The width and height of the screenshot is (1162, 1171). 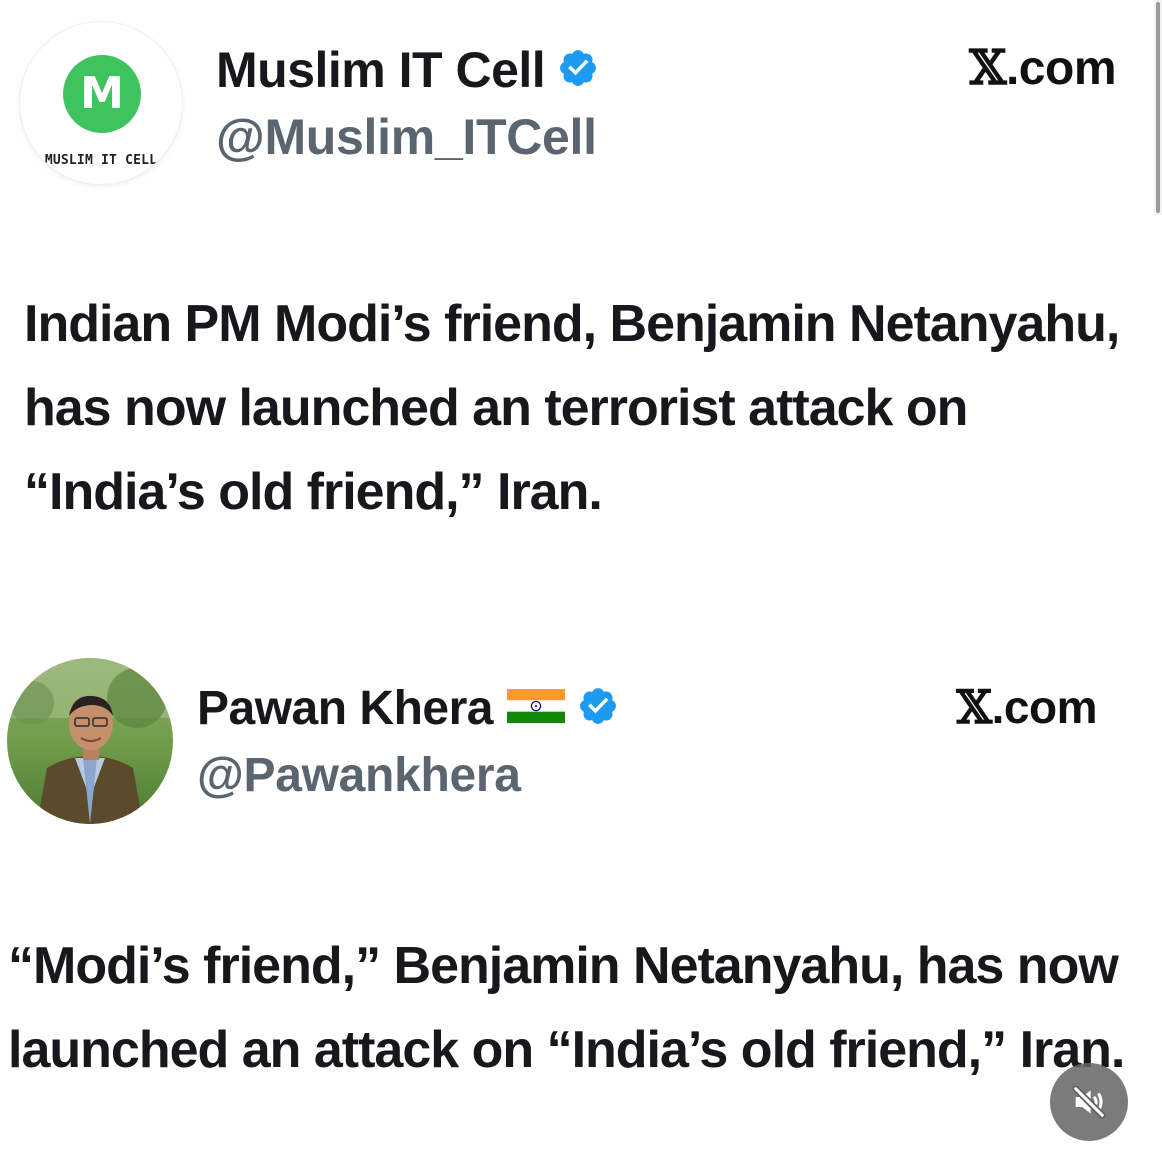 I want to click on author-handle: @Pawankhera, so click(x=359, y=775).